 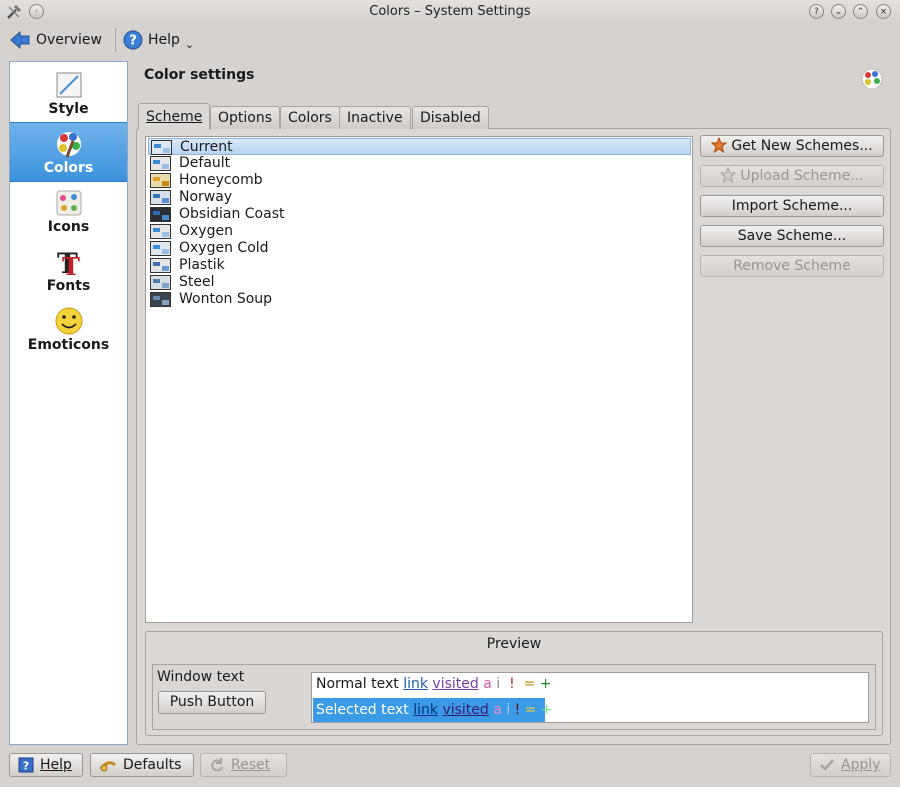 What do you see at coordinates (450, 40) in the screenshot?
I see `toolbar: Overview ? Help ⌄` at bounding box center [450, 40].